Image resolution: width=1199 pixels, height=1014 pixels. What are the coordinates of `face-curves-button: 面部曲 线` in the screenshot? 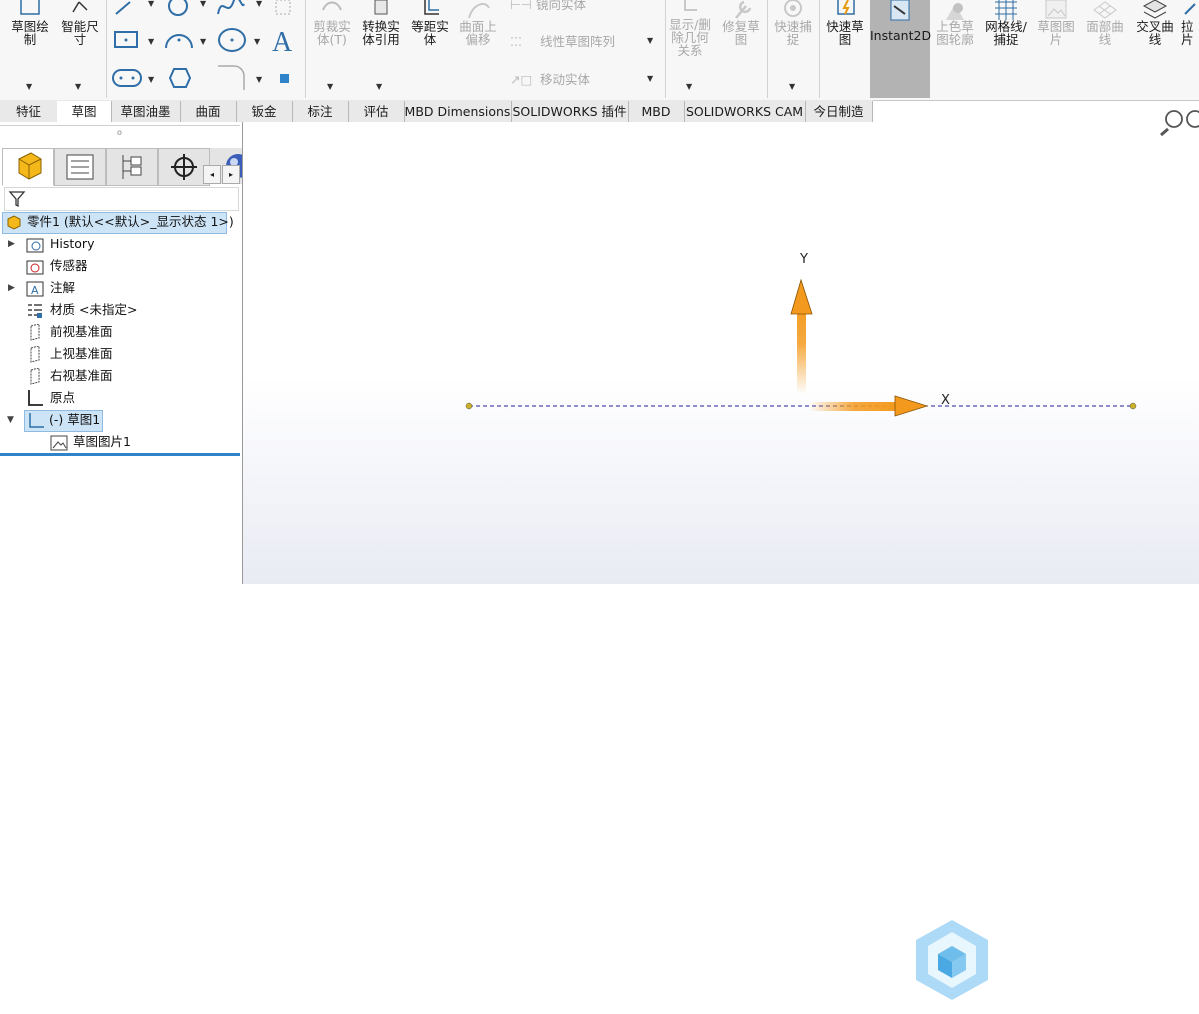 It's located at (1105, 23).